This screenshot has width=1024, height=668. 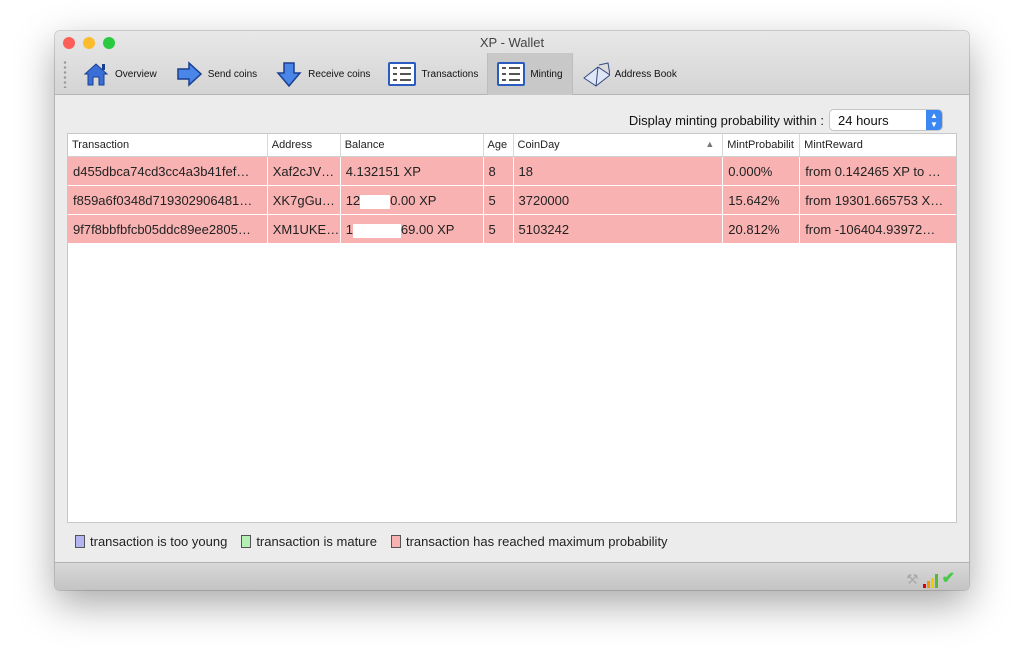 What do you see at coordinates (159, 541) in the screenshot?
I see `legend-label: transaction is too young` at bounding box center [159, 541].